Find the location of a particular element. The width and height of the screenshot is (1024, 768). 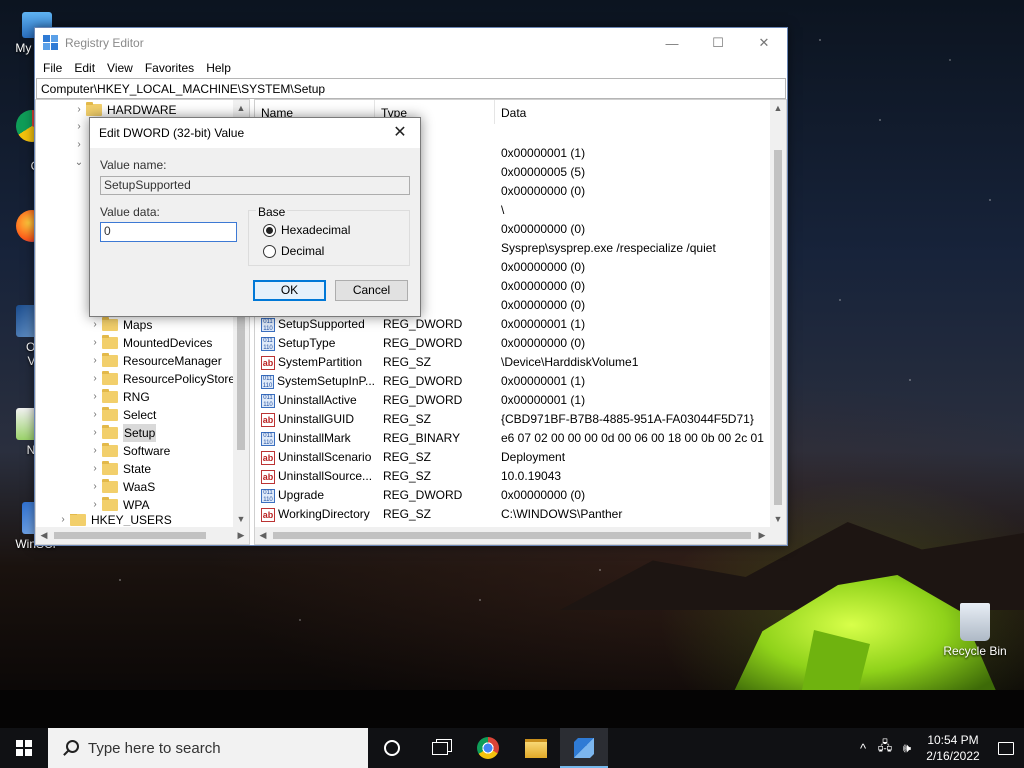

taskbar-file-explorer is located at coordinates (536, 748).